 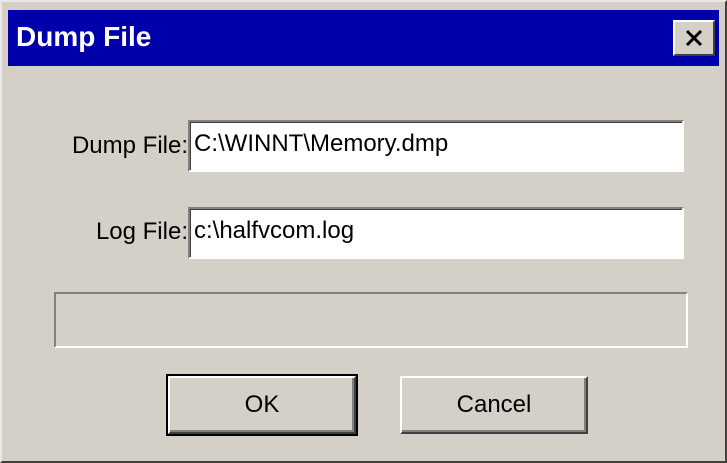 I want to click on cancel-button: Cancel, so click(x=494, y=405).